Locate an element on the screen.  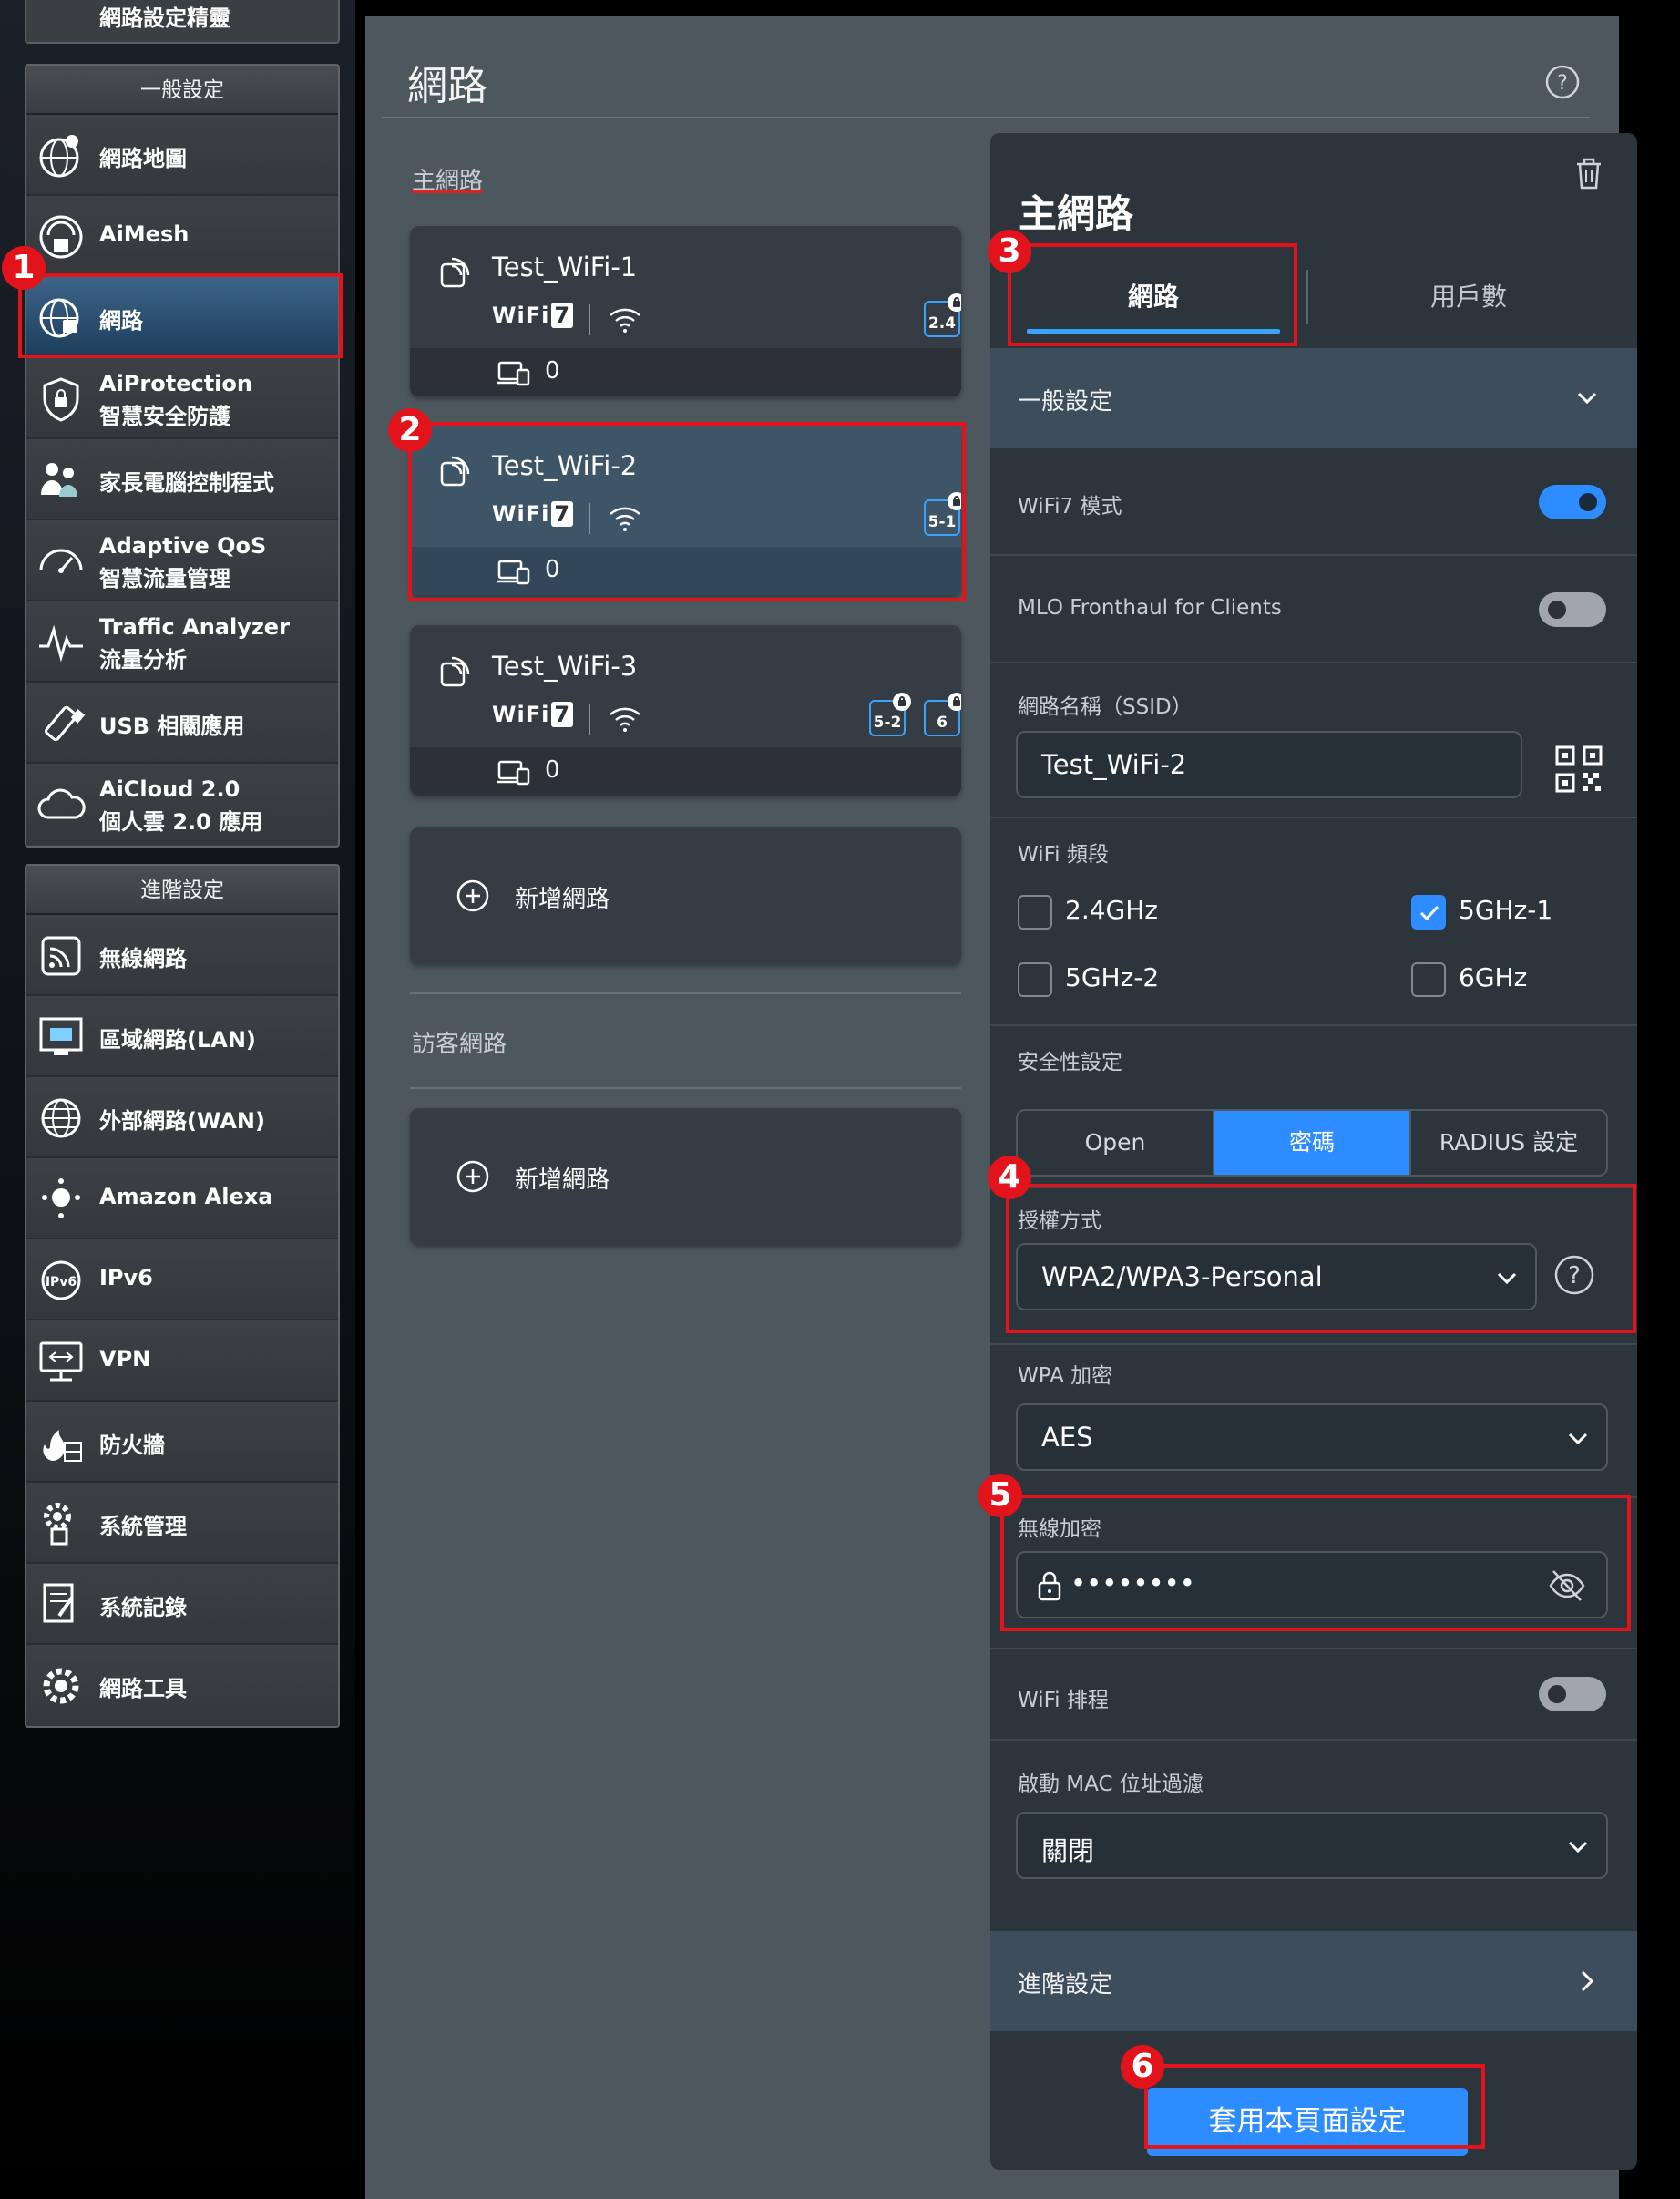
wpa-encryption-row: WPA 加密 AES is located at coordinates (1314, 1421).